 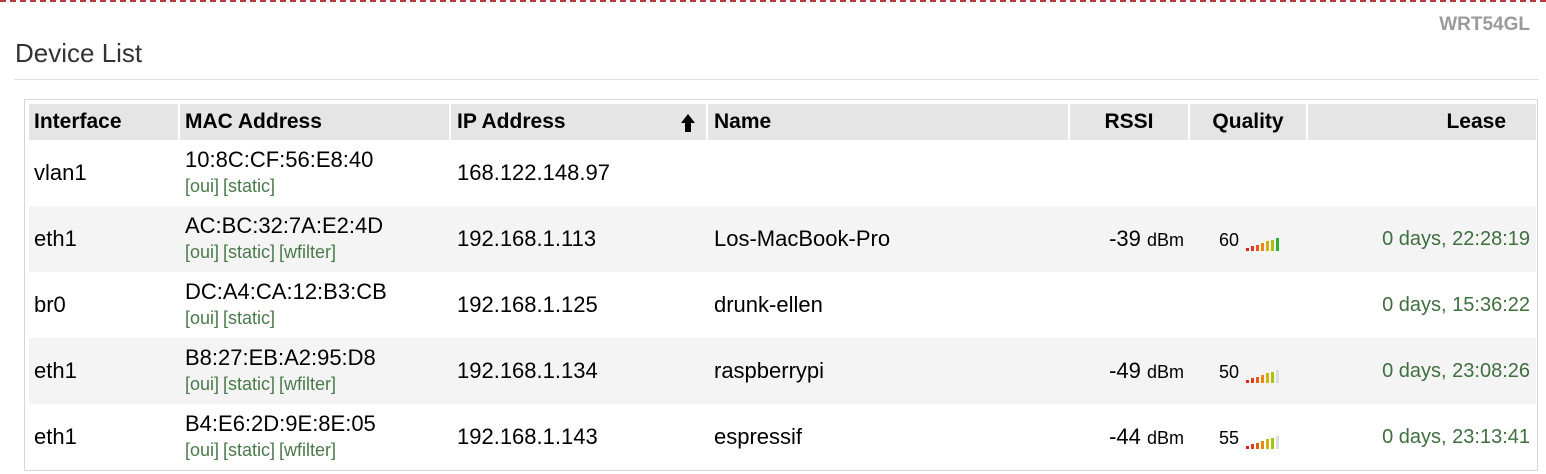 I want to click on mac-address-text: B8:27:EB:A2:95:D8, so click(x=280, y=357).